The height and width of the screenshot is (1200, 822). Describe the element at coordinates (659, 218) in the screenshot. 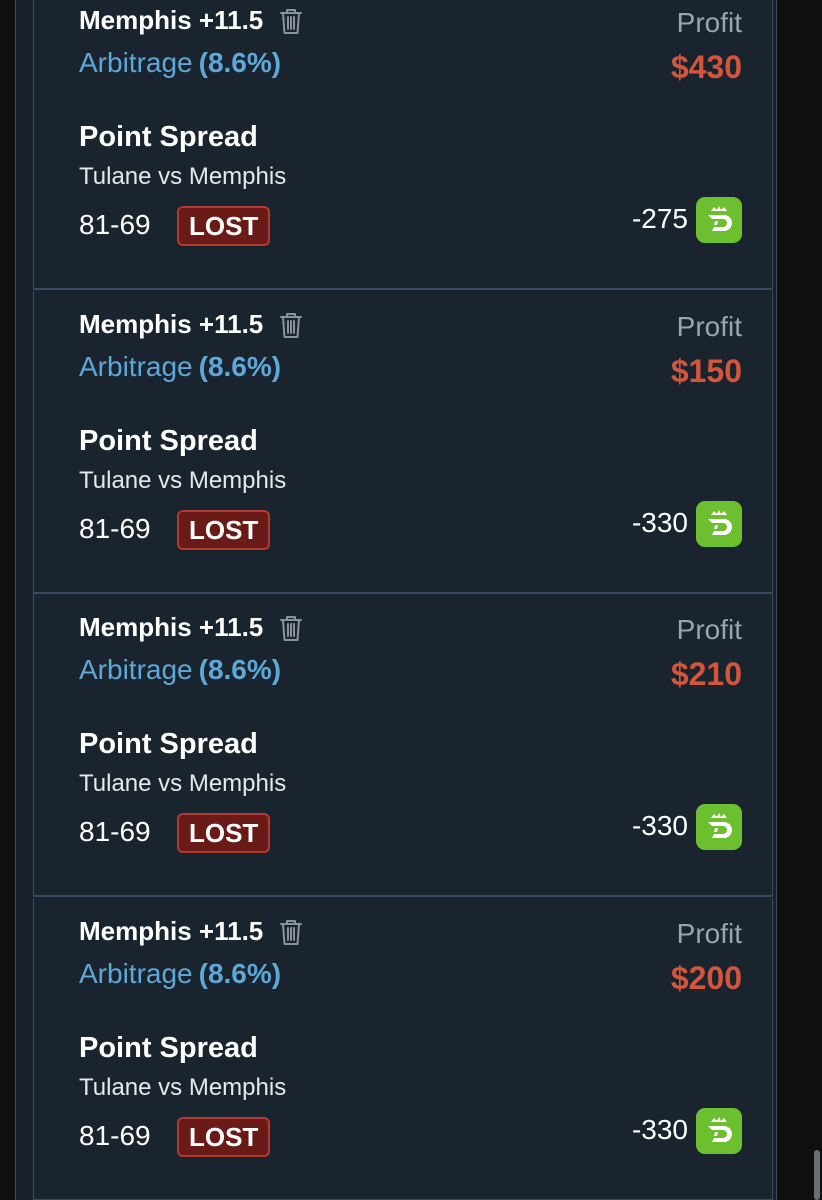

I see `odds-value: -275` at that location.